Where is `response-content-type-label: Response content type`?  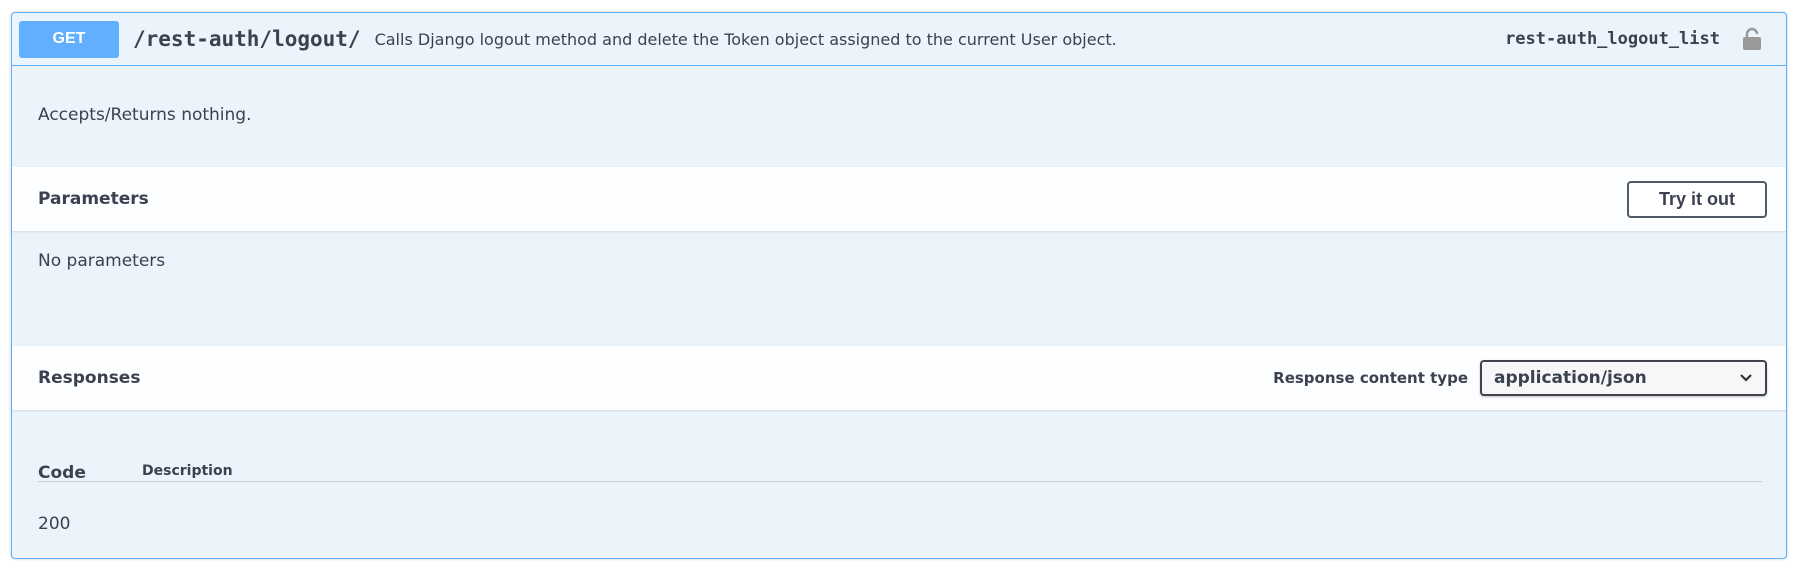 response-content-type-label: Response content type is located at coordinates (1370, 378).